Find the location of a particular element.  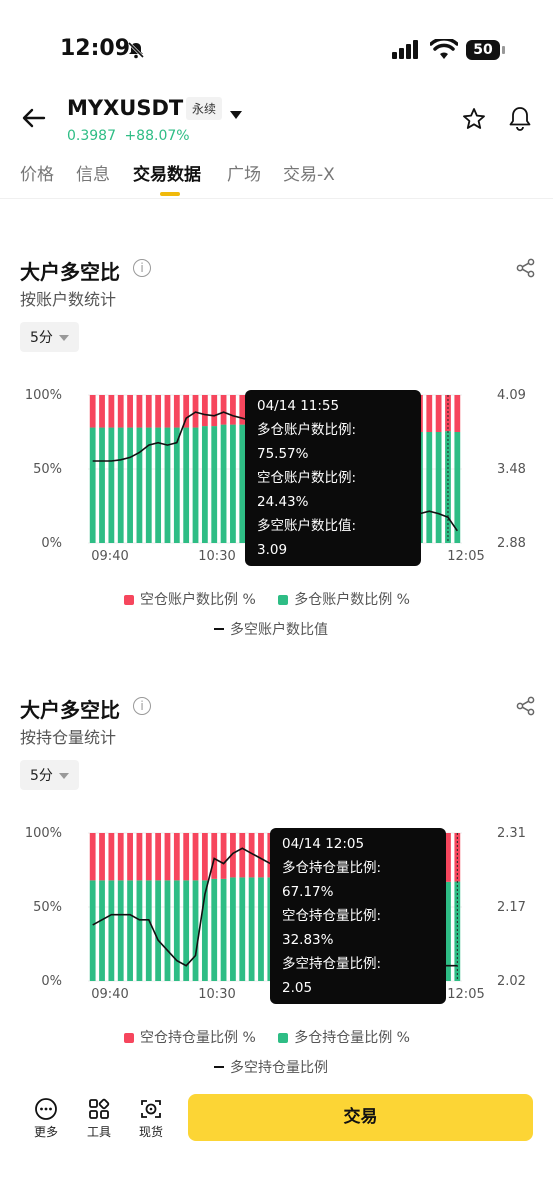

spot-button: 现货 is located at coordinates (151, 1118).